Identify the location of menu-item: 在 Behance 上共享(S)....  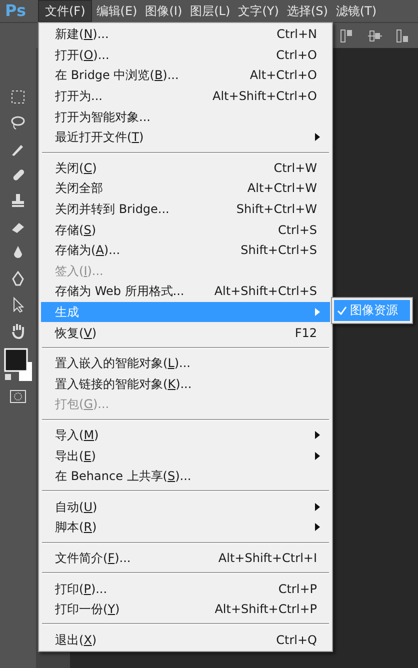
(185, 476).